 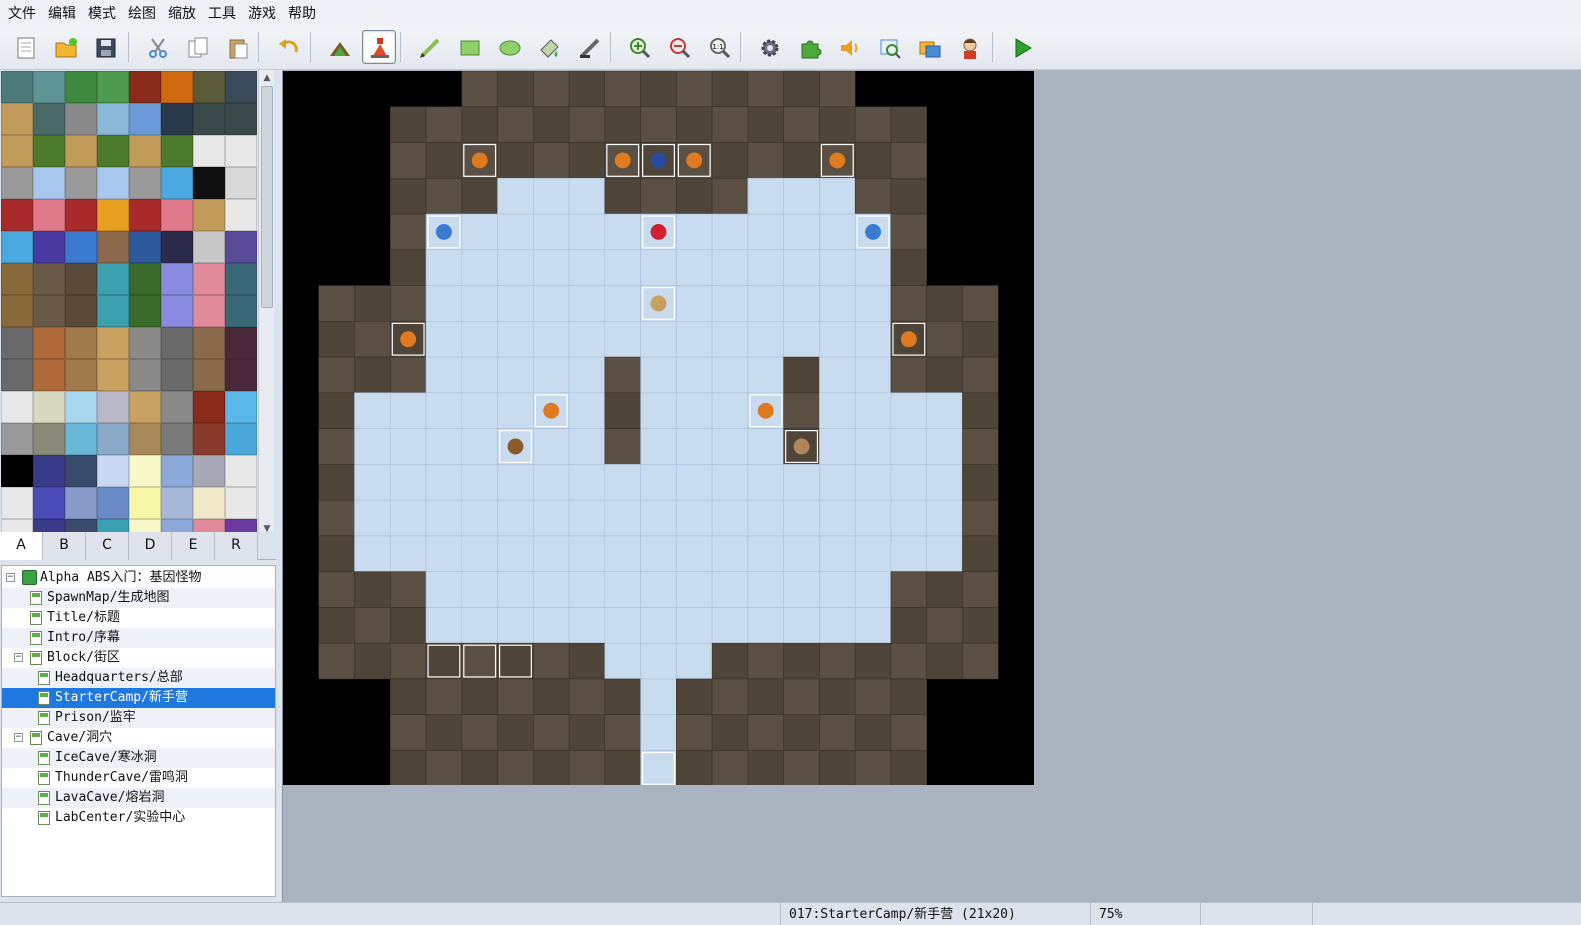 I want to click on map-tree-item: IceCave/寒冰洞, so click(x=138, y=758).